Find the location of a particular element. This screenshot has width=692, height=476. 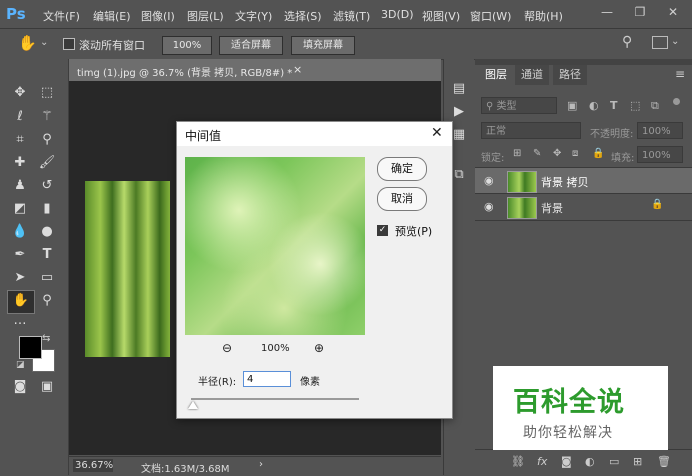

menu-3d: 3D(D) is located at coordinates (397, 14).